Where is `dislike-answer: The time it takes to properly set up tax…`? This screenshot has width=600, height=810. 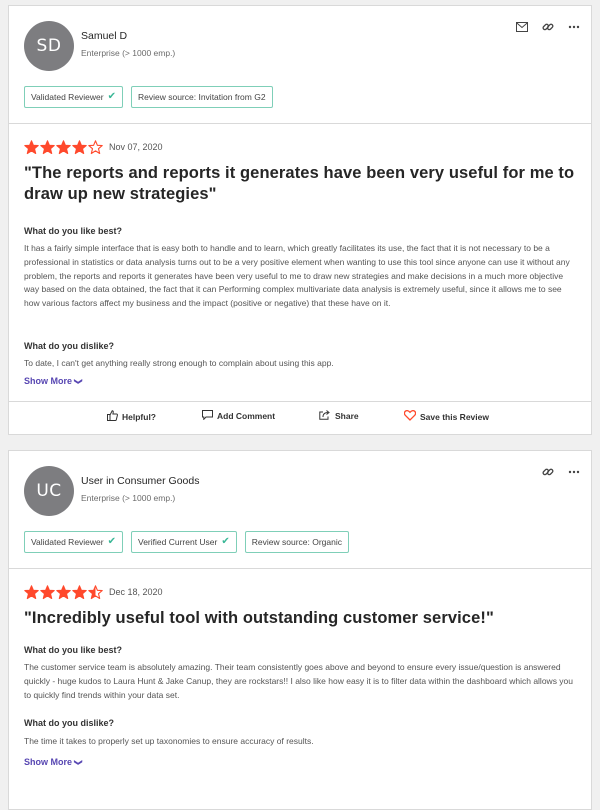
dislike-answer: The time it takes to properly set up tax… is located at coordinates (169, 741).